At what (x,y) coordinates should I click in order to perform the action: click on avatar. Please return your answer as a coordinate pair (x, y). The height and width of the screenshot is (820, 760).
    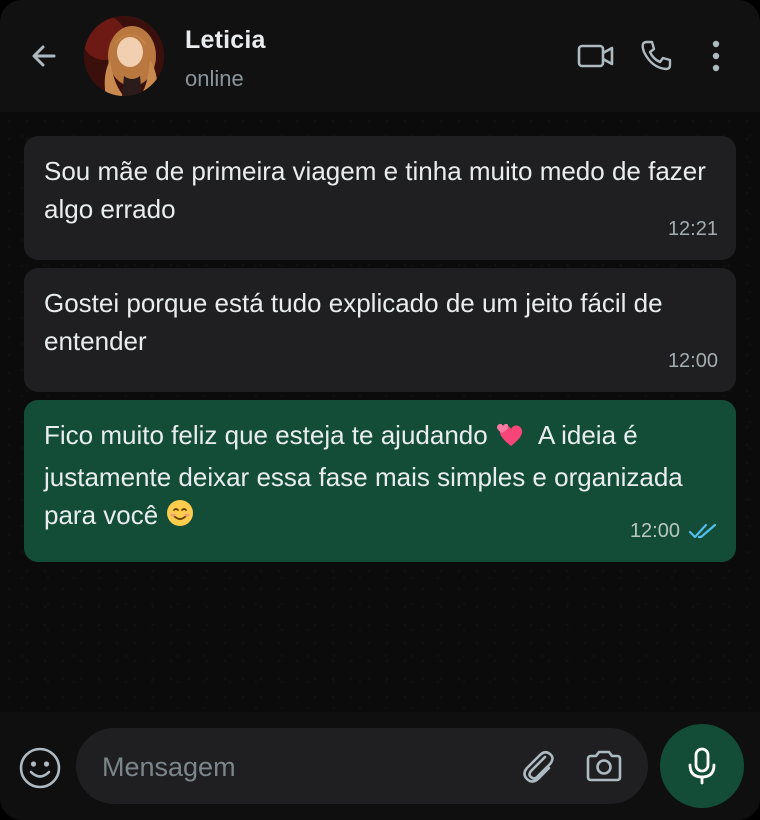
    Looking at the image, I should click on (124, 56).